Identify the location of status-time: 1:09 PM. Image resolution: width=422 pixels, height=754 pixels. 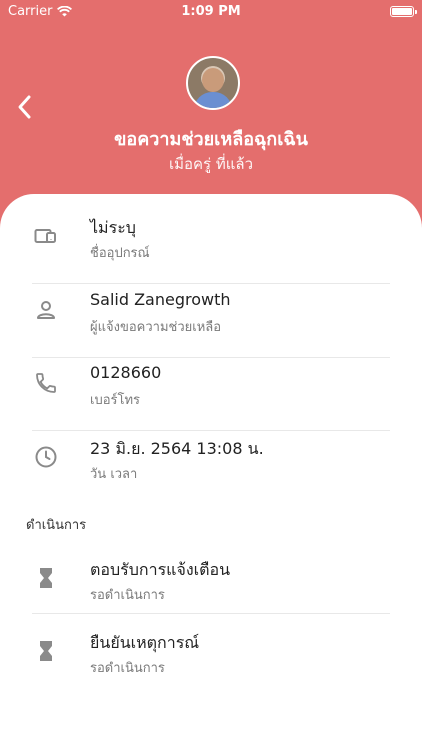
(211, 11).